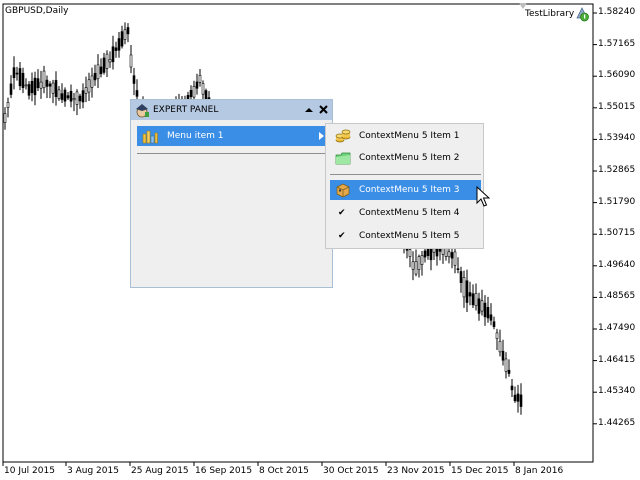 The width and height of the screenshot is (640, 480). What do you see at coordinates (405, 136) in the screenshot?
I see `context-menu-item-1: ContextMenu 5 Item 1` at bounding box center [405, 136].